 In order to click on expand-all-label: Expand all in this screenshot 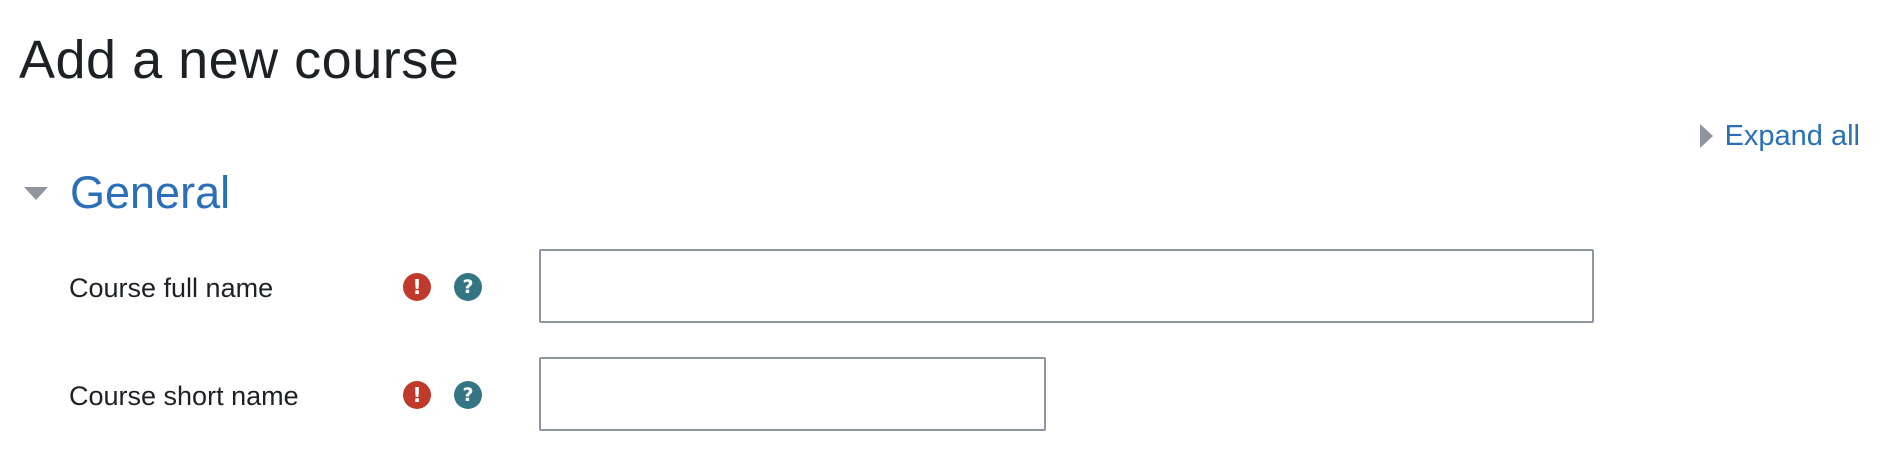, I will do `click(1792, 136)`.